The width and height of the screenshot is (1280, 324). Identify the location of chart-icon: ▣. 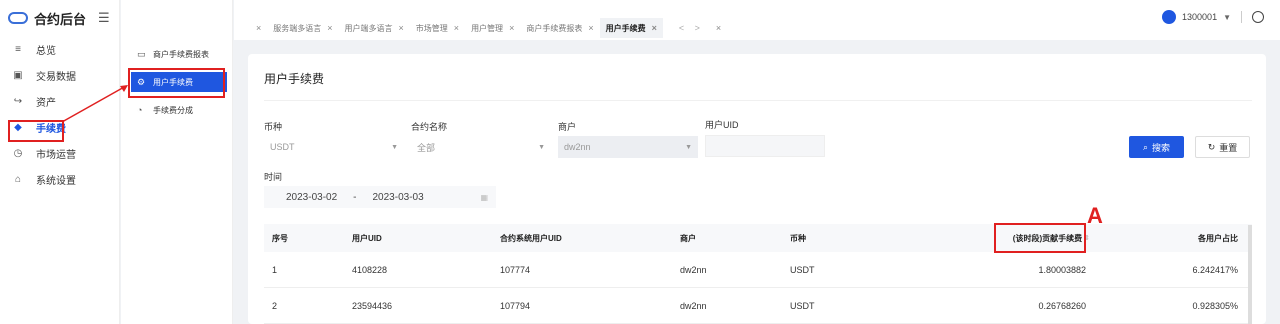
(18, 75).